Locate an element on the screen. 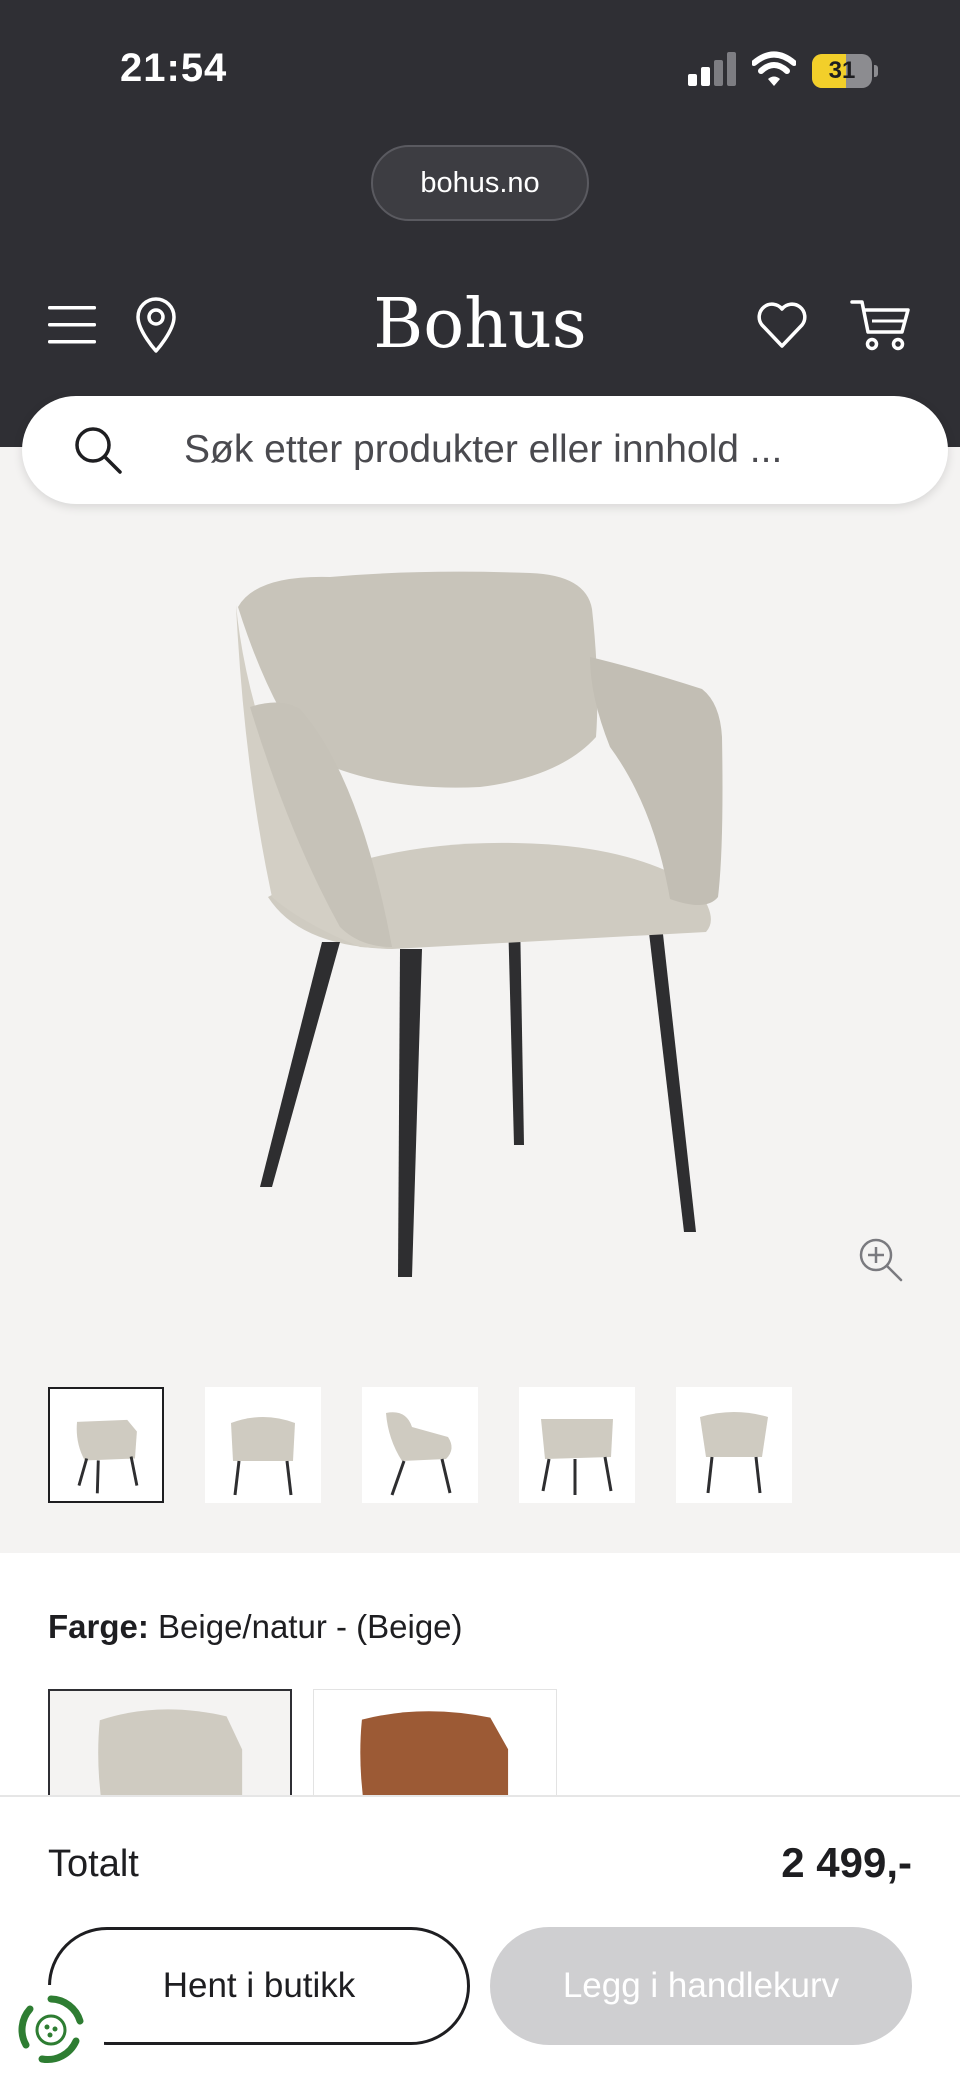 Image resolution: width=960 pixels, height=2081 pixels. pickup-in-store-button: Hent i butikk is located at coordinates (259, 1986).